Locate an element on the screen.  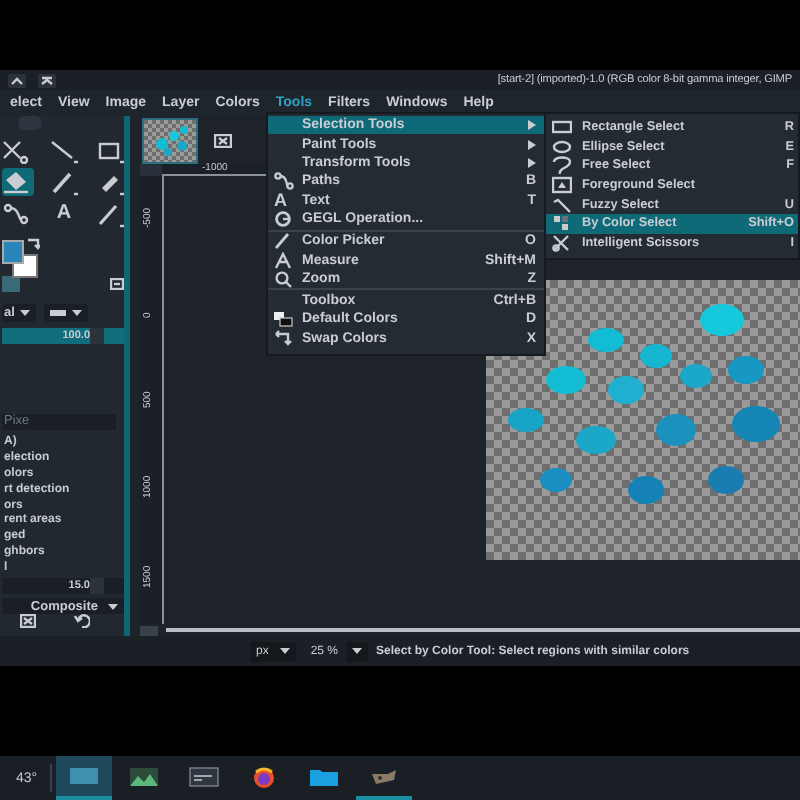
window-icon is located at coordinates (83, 776).